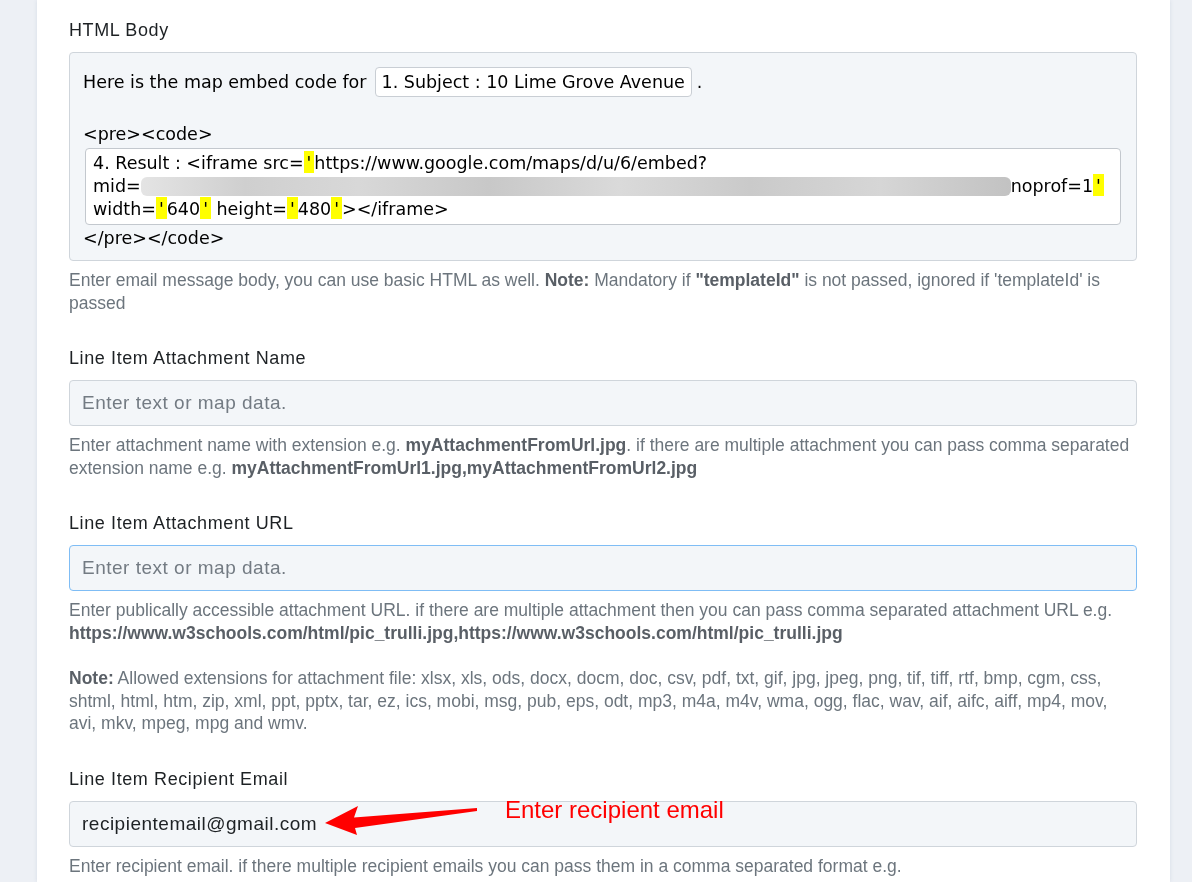 This screenshot has height=882, width=1192. What do you see at coordinates (1057, 186) in the screenshot?
I see `code-text: noprof=1 '` at bounding box center [1057, 186].